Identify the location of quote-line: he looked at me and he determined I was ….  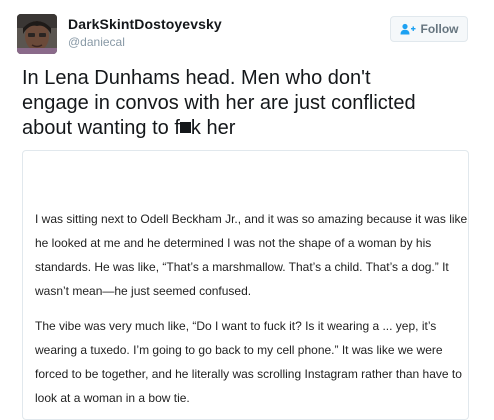
(233, 243).